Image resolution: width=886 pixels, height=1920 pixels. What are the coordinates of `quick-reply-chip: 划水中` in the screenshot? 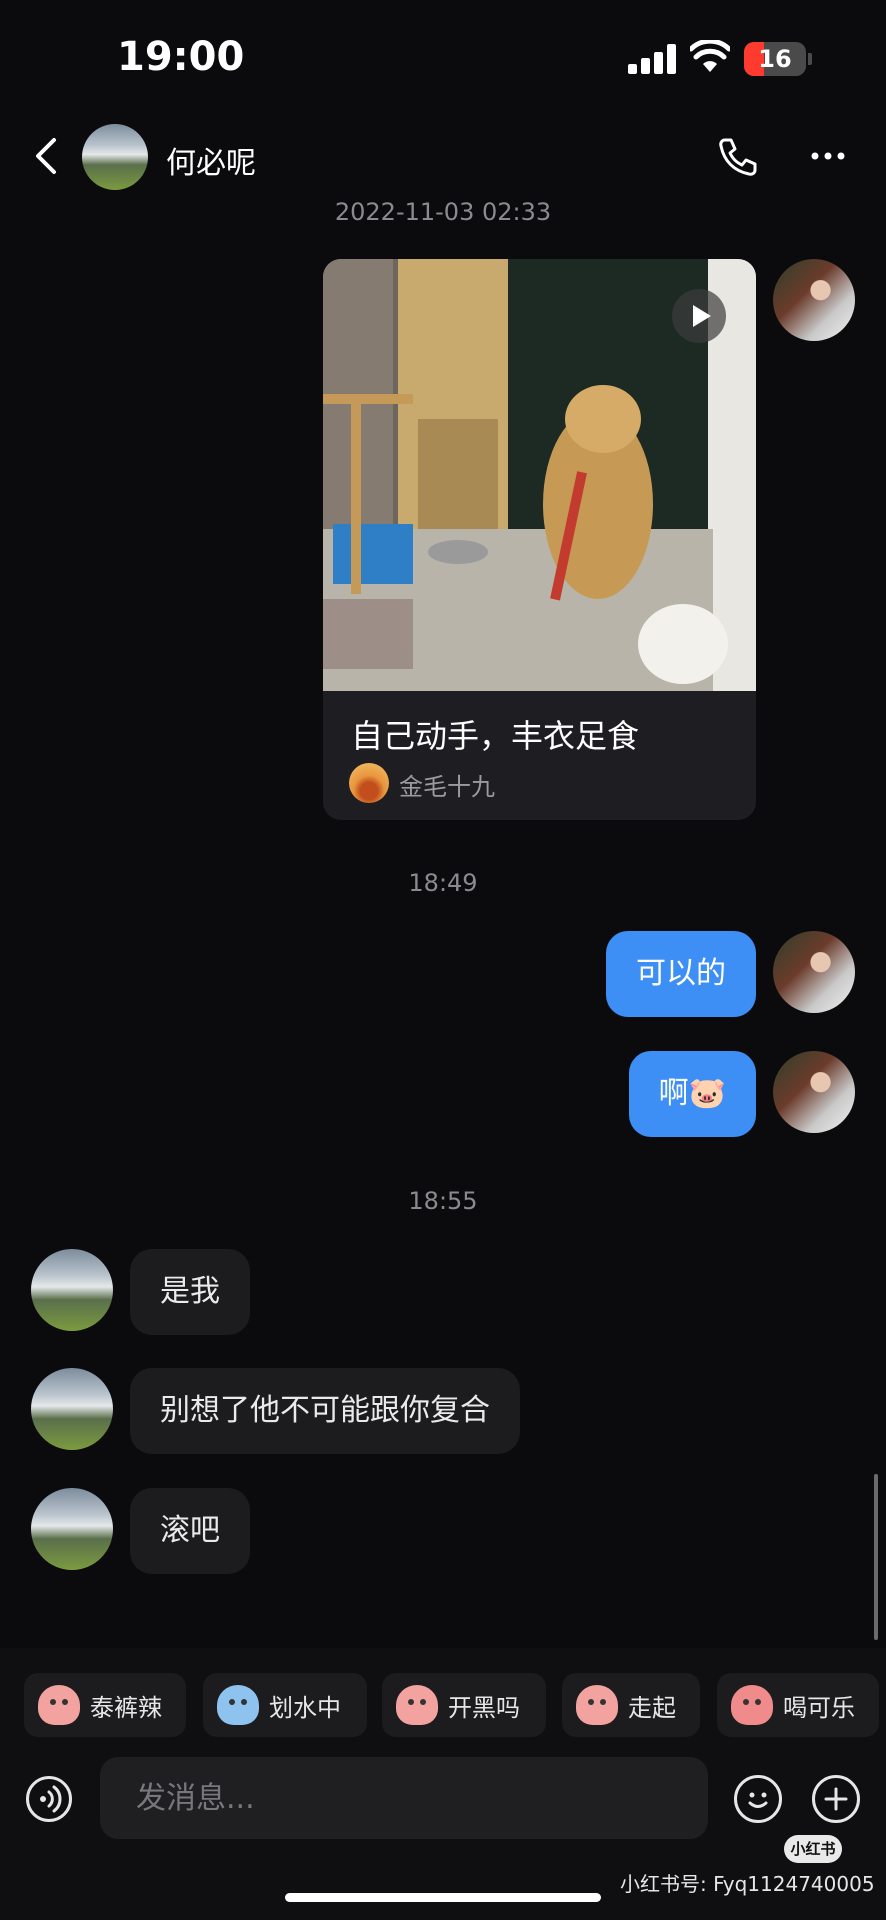 It's located at (285, 1705).